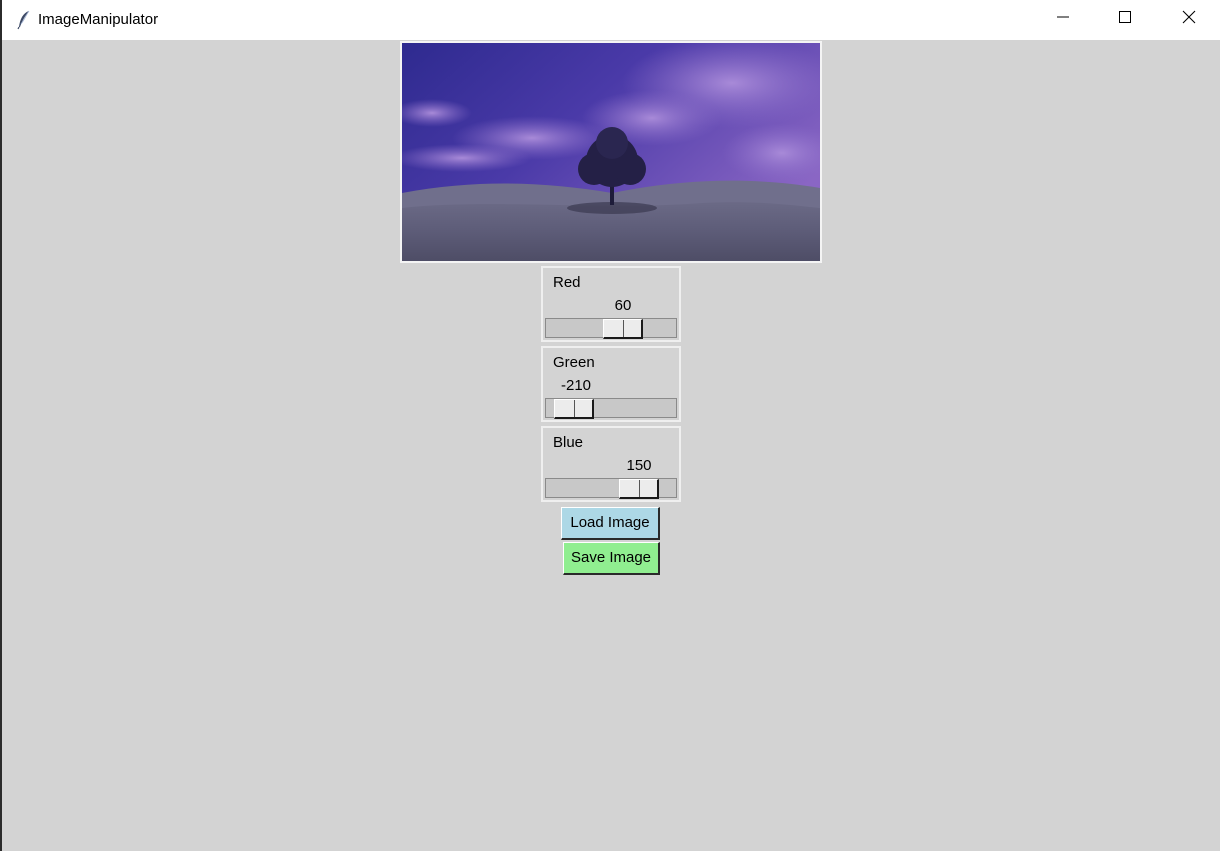 This screenshot has width=1220, height=851. Describe the element at coordinates (568, 442) in the screenshot. I see `blue-slider-label: Blue` at that location.